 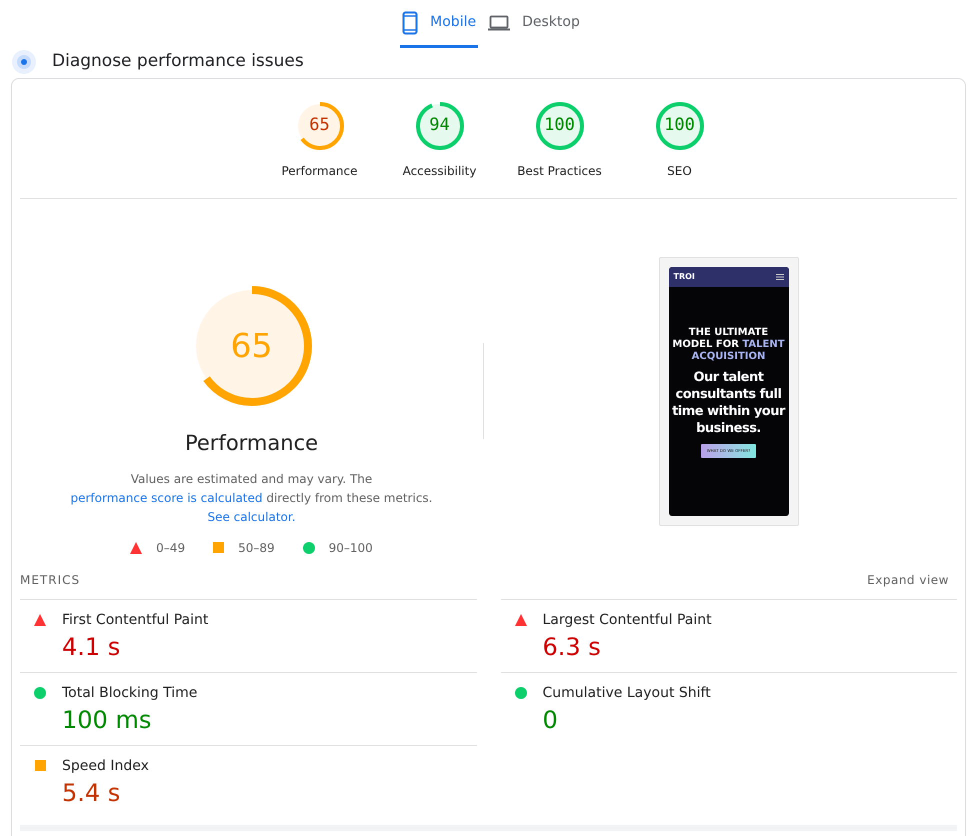 What do you see at coordinates (256, 548) in the screenshot?
I see `legend-label: 50–89` at bounding box center [256, 548].